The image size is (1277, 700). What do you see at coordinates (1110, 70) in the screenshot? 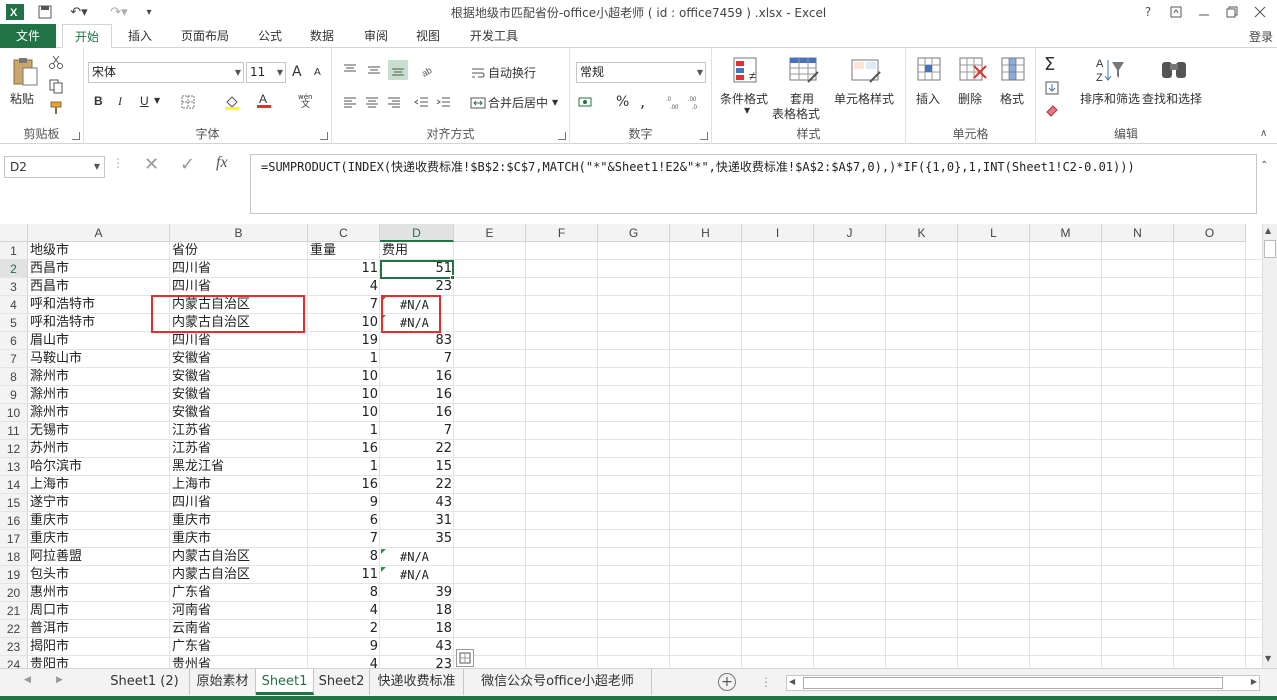
I see `sort-filter-icon: AZ` at bounding box center [1110, 70].